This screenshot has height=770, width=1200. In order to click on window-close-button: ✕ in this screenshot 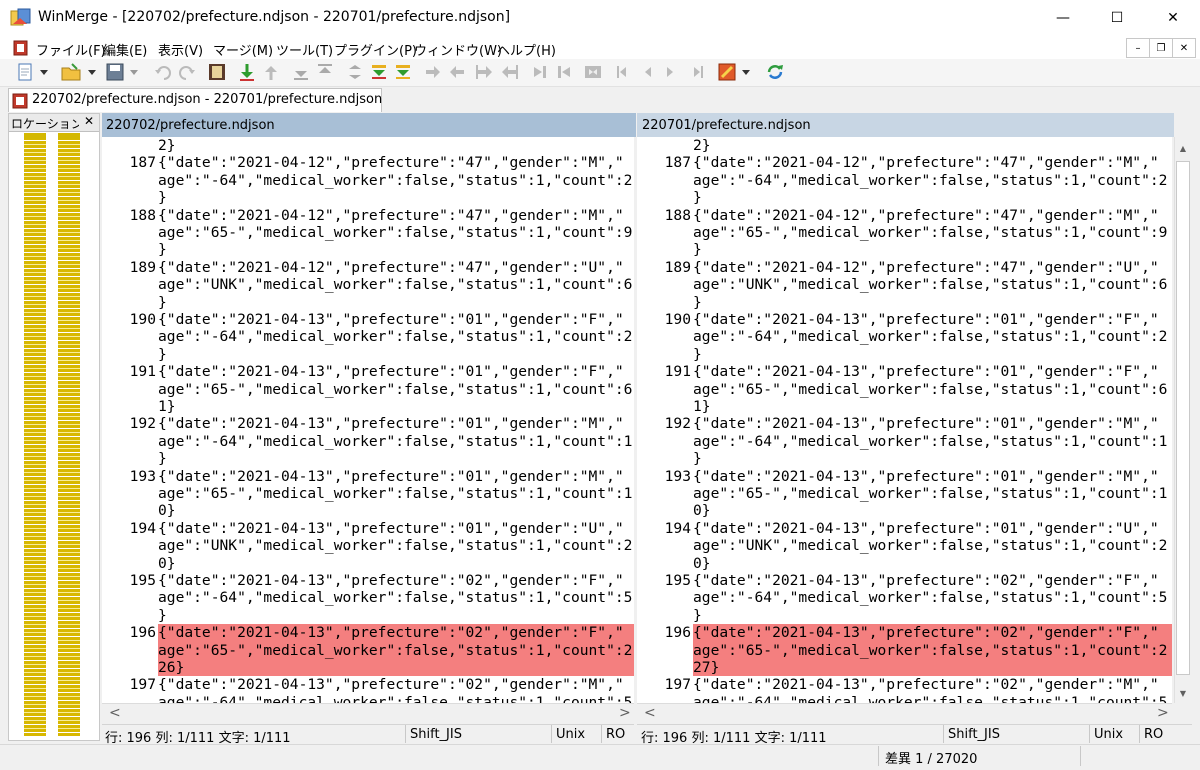, I will do `click(1173, 18)`.